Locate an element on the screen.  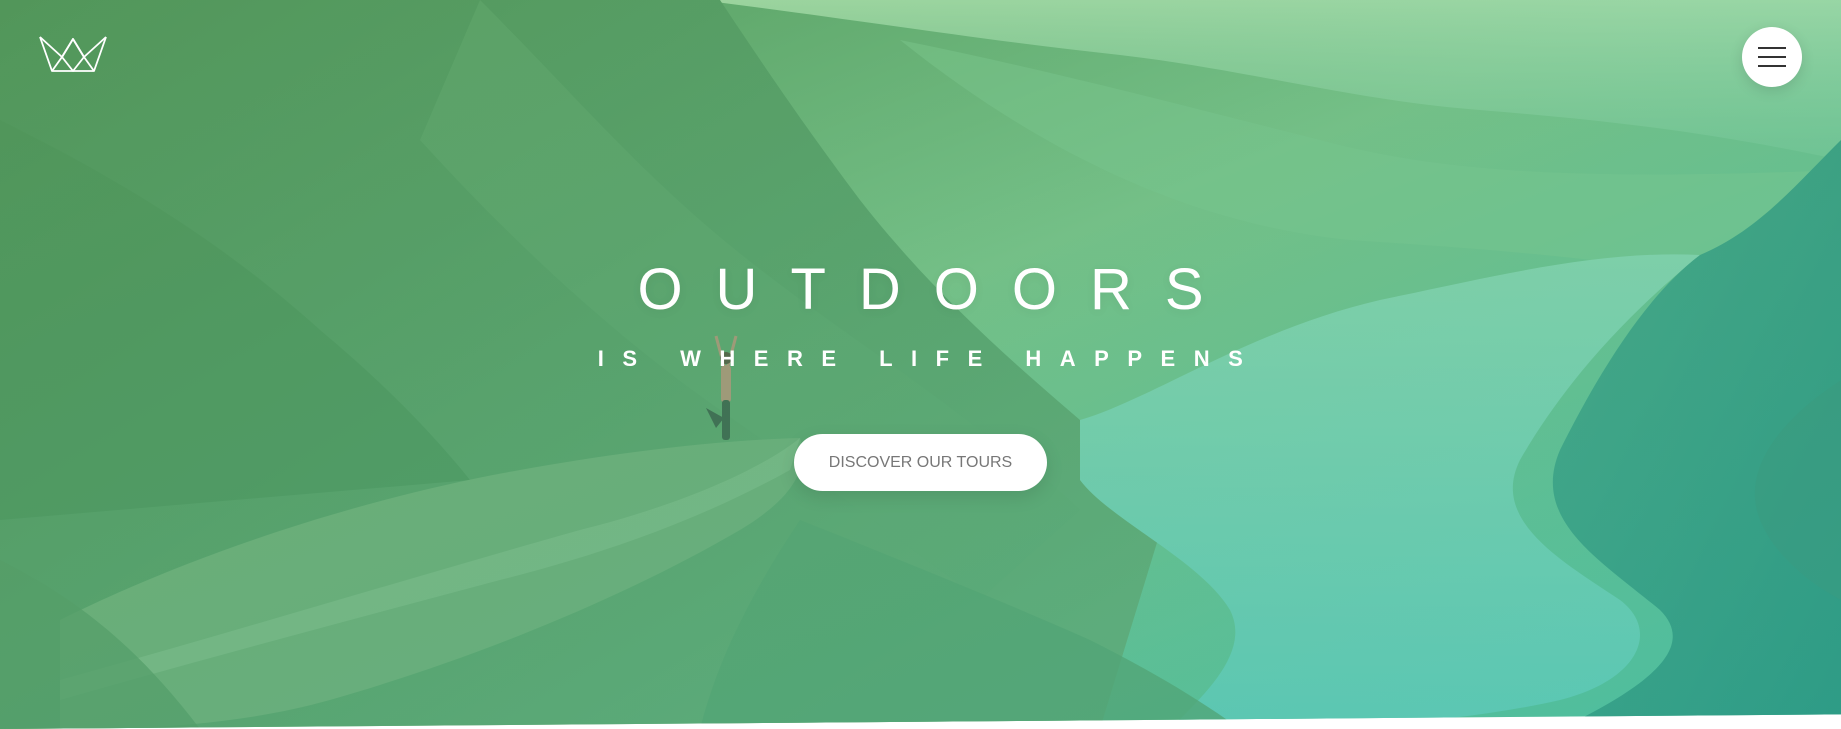
hero-title: OUTDOORS is located at coordinates (937, 289).